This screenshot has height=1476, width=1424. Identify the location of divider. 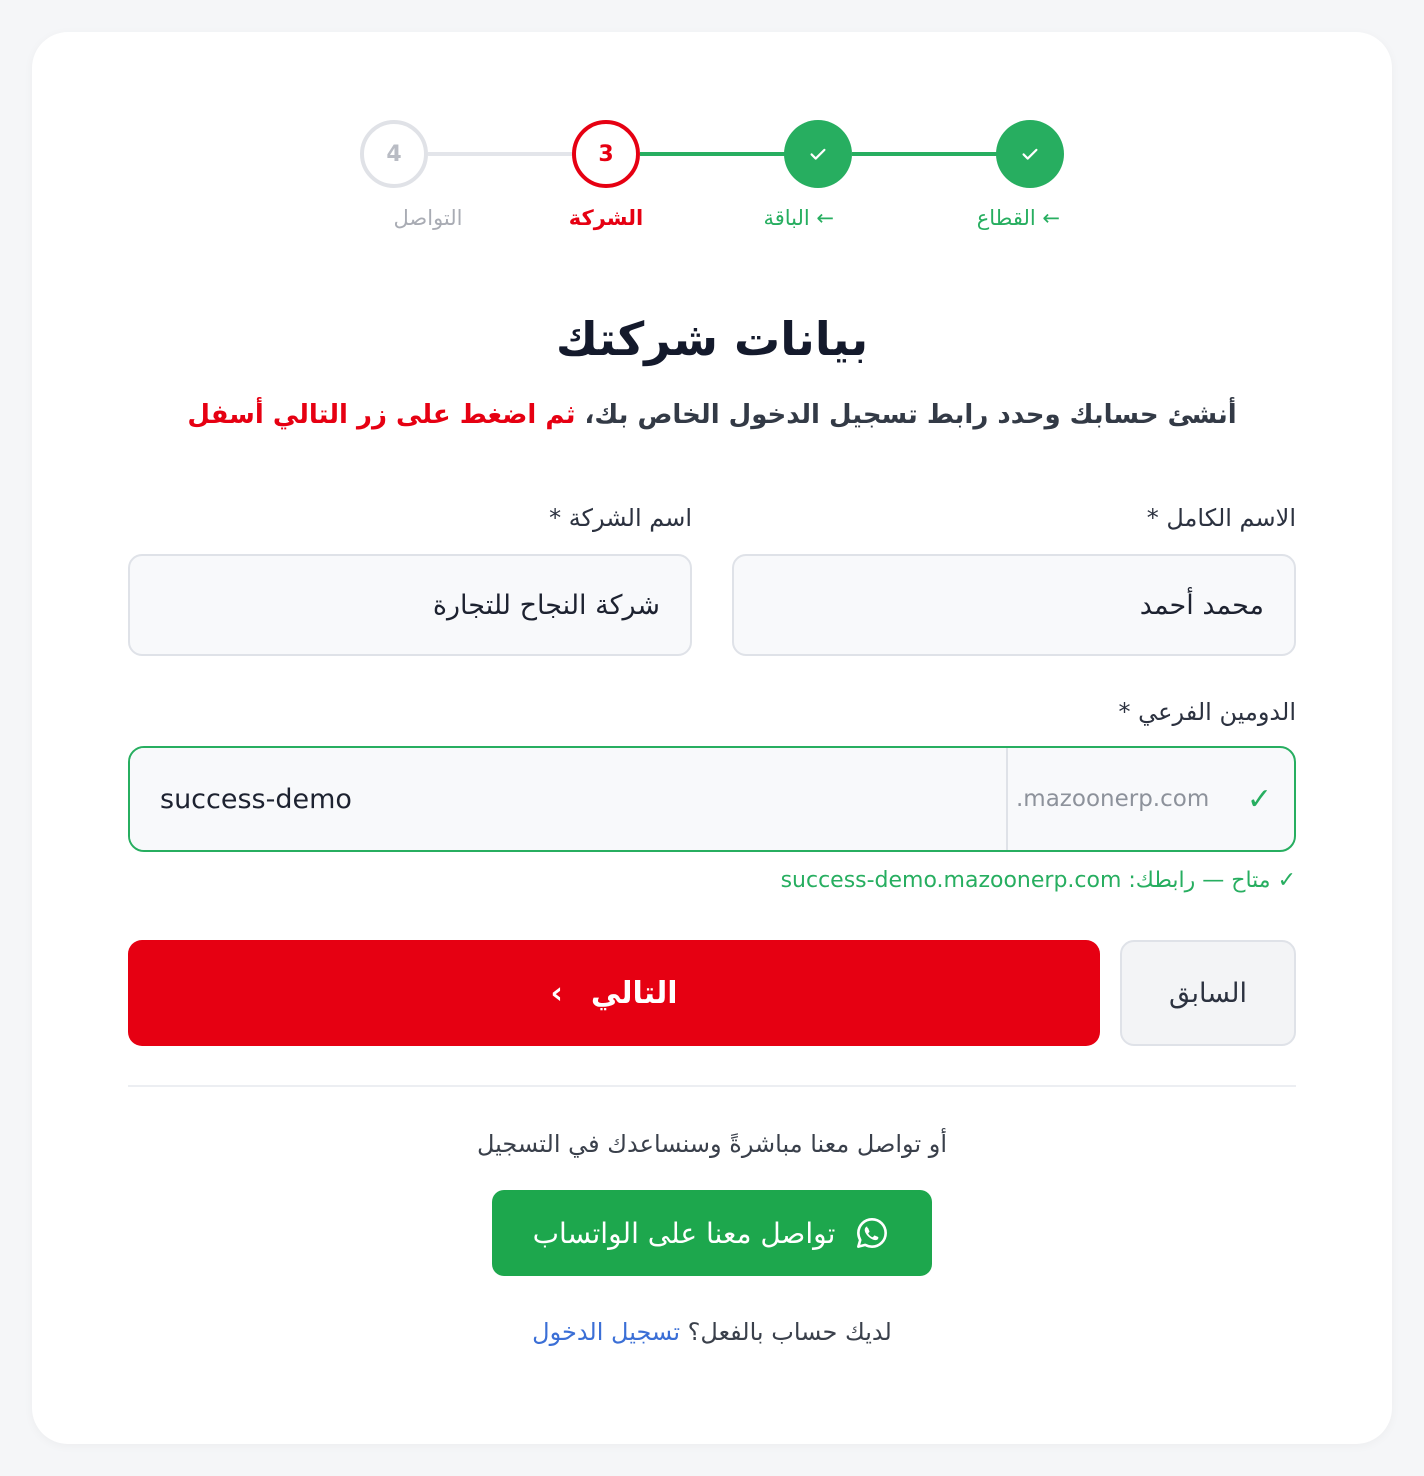
(712, 1086).